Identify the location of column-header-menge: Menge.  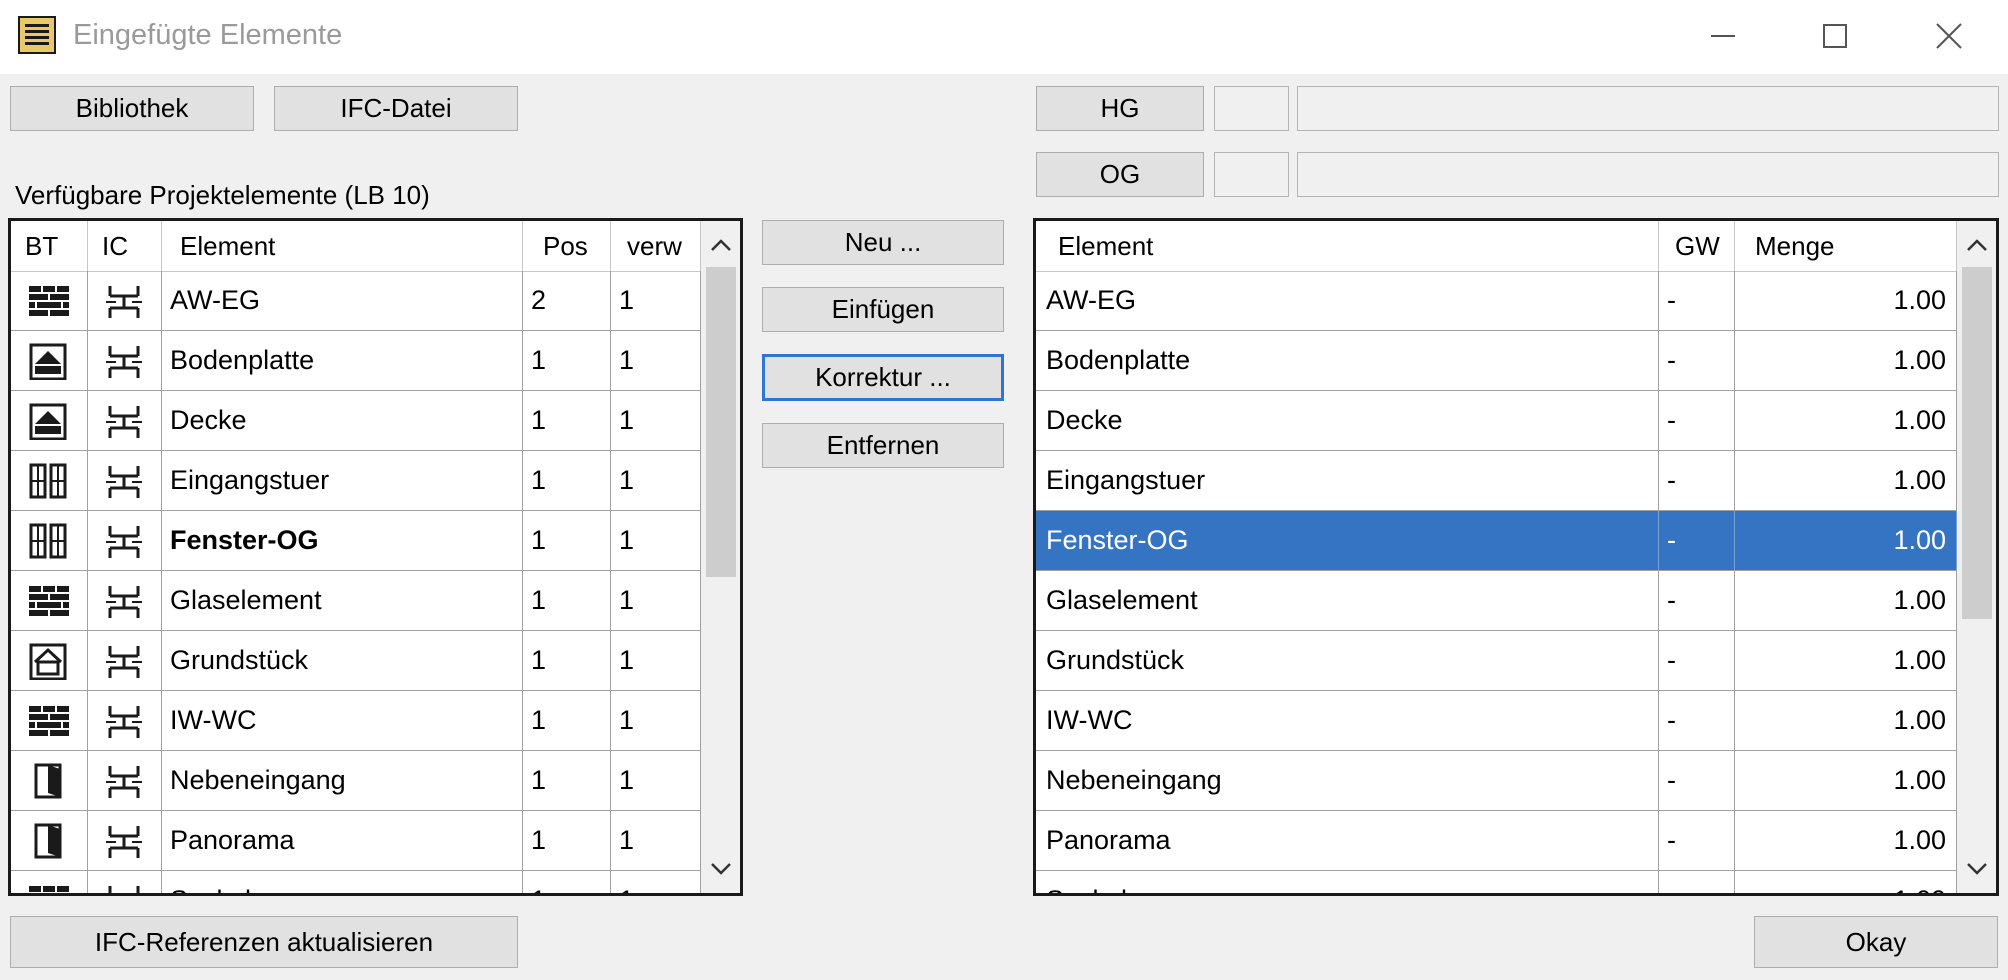
(1846, 246).